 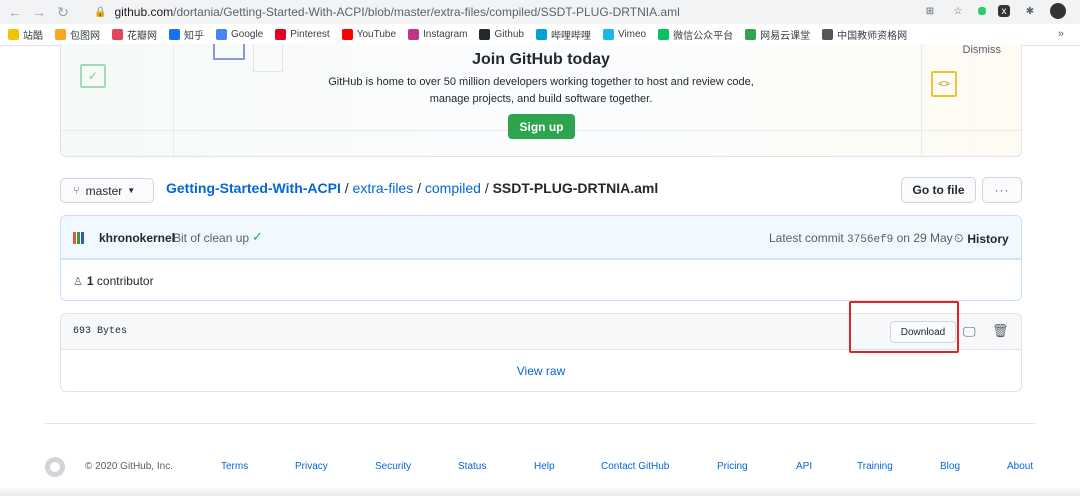 What do you see at coordinates (90, 281) in the screenshot?
I see `contributor-count: 1` at bounding box center [90, 281].